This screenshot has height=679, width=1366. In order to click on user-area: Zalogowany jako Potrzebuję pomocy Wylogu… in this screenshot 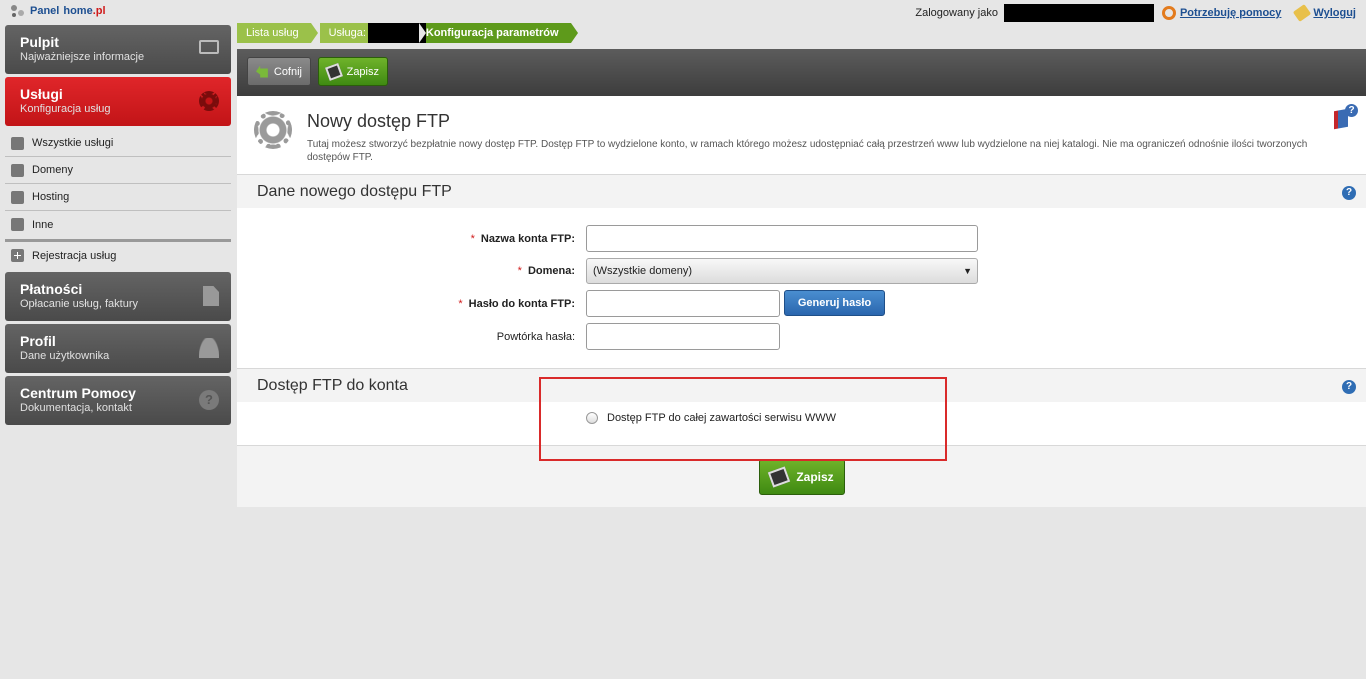, I will do `click(1135, 13)`.